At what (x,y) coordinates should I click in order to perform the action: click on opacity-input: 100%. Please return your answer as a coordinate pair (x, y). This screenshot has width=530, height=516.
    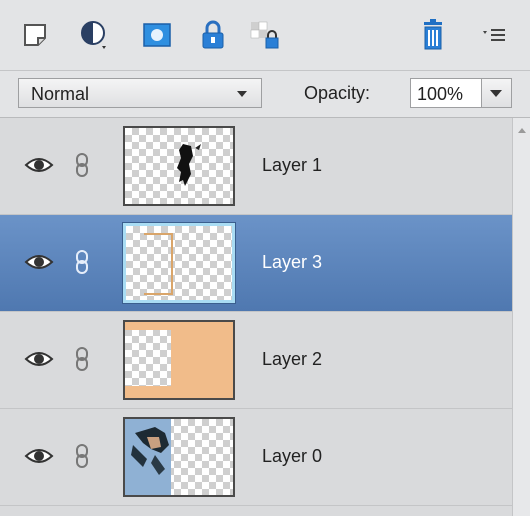
    Looking at the image, I should click on (446, 93).